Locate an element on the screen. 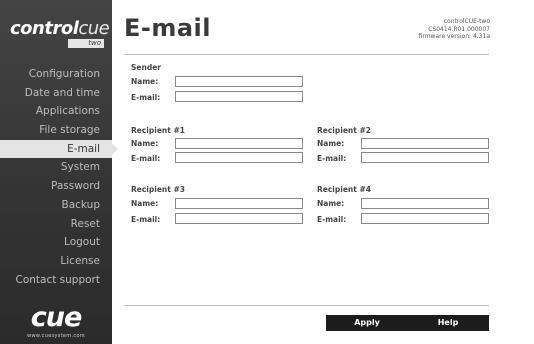 This screenshot has width=534, height=344. sender-name-label: Name: is located at coordinates (145, 81).